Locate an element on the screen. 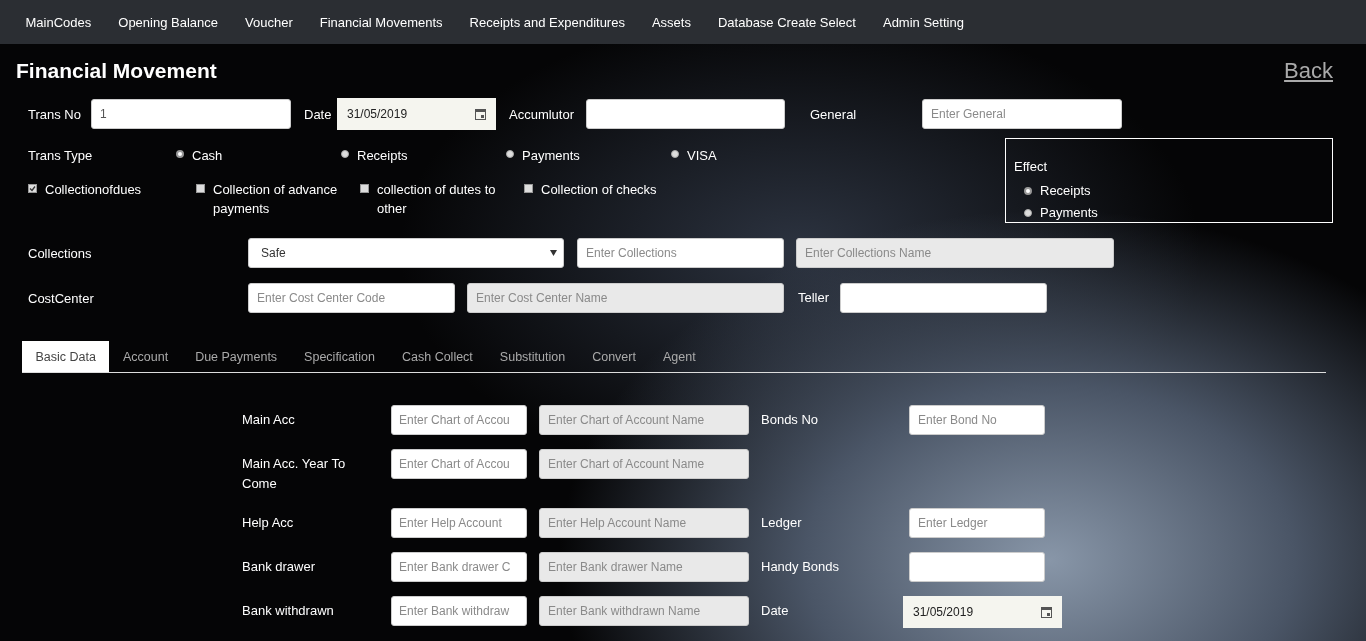 The height and width of the screenshot is (641, 1366). field-label: Bank withdrawn is located at coordinates (288, 611).